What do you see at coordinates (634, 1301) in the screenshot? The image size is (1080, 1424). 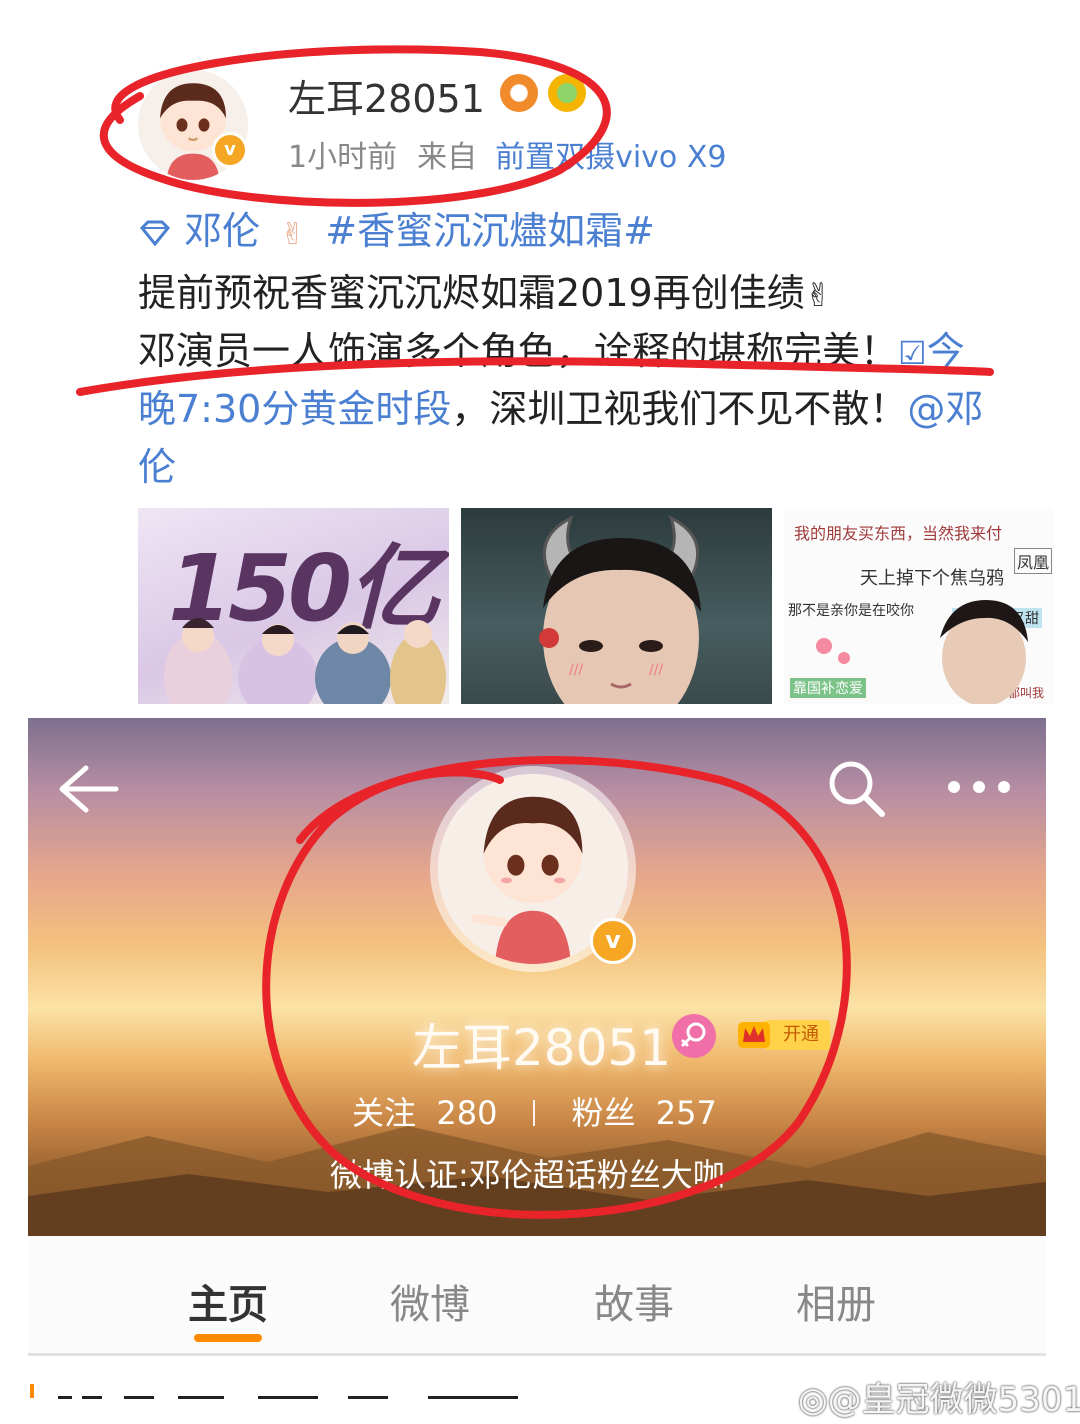 I see `tab-stories: 故事` at bounding box center [634, 1301].